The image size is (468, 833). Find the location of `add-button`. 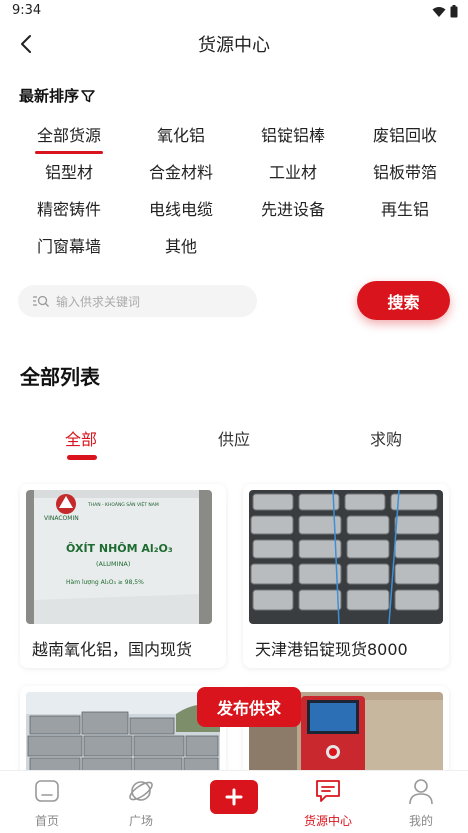

add-button is located at coordinates (234, 797).